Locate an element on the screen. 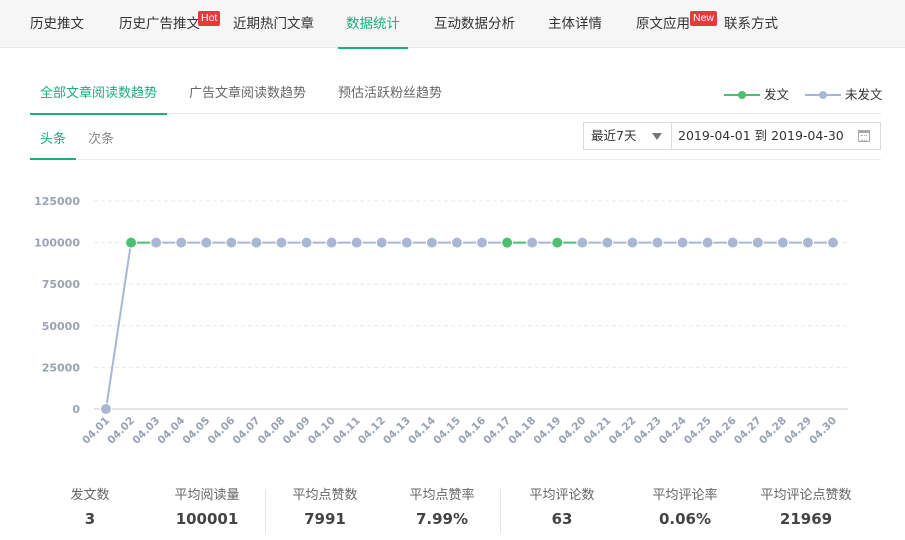 This screenshot has height=540, width=905. legend-unpublished-symbol is located at coordinates (823, 95).